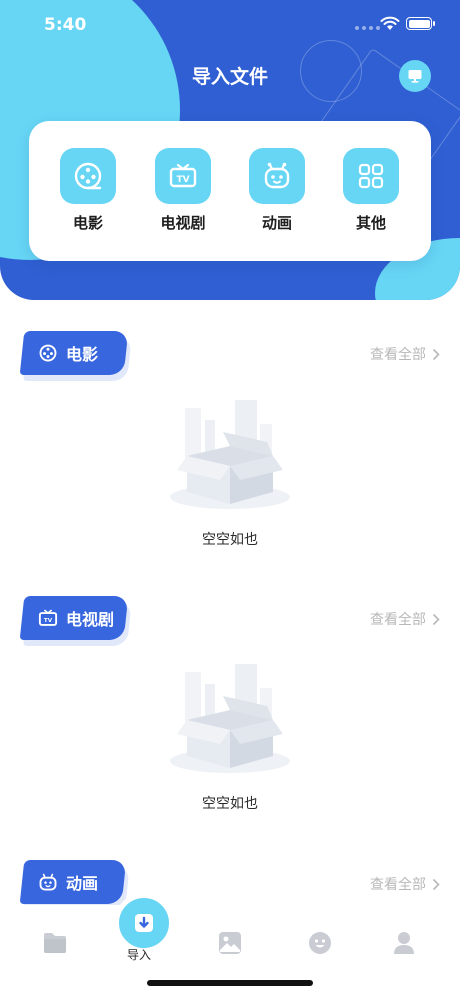 The image size is (460, 996). Describe the element at coordinates (230, 191) in the screenshot. I see `category-card: 电影 TV 电视剧 动画 其他` at that location.